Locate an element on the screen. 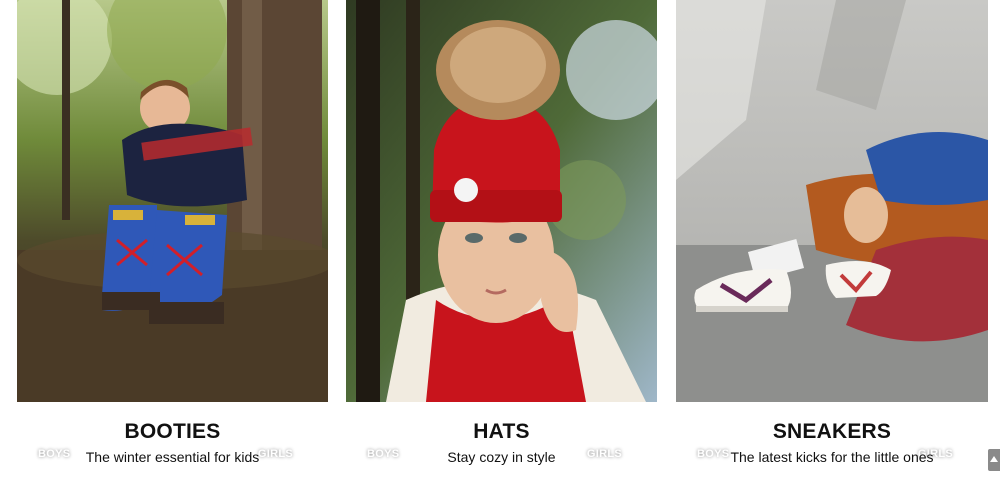 Image resolution: width=1000 pixels, height=482 pixels. sneakers-title: SNEAKERS is located at coordinates (832, 432).